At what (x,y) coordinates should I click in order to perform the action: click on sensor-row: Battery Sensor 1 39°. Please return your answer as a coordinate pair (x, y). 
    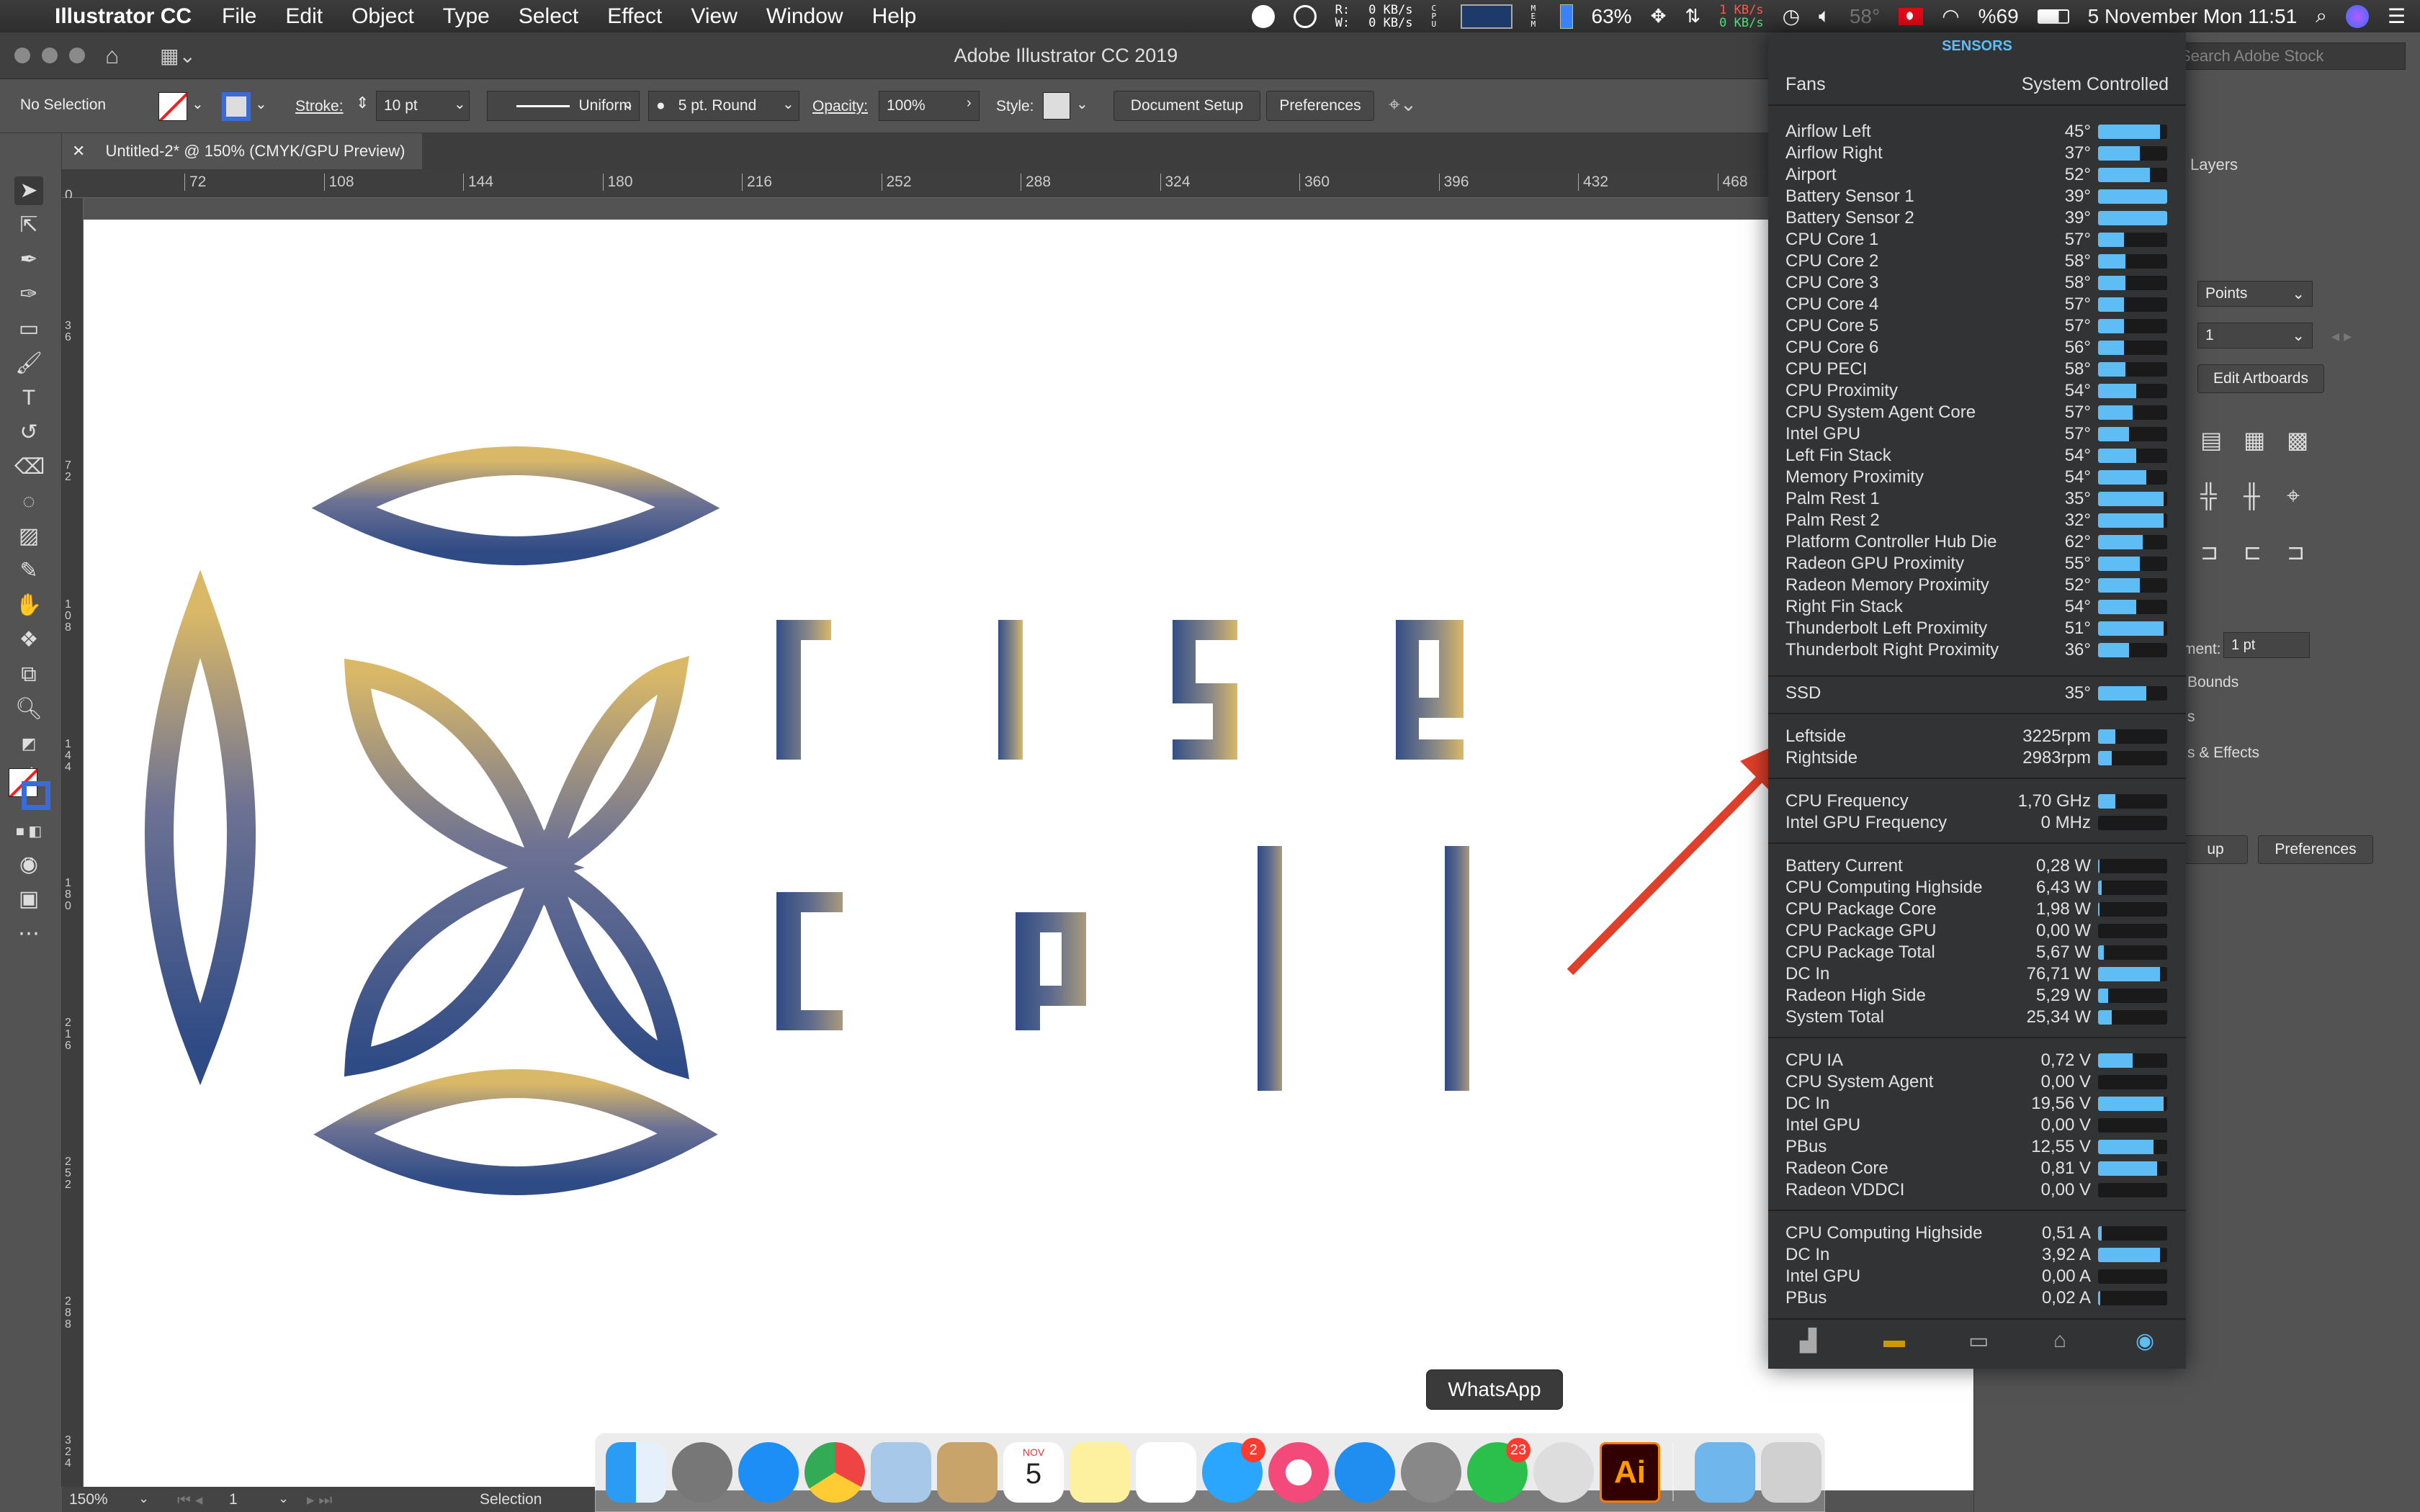
    Looking at the image, I should click on (1976, 196).